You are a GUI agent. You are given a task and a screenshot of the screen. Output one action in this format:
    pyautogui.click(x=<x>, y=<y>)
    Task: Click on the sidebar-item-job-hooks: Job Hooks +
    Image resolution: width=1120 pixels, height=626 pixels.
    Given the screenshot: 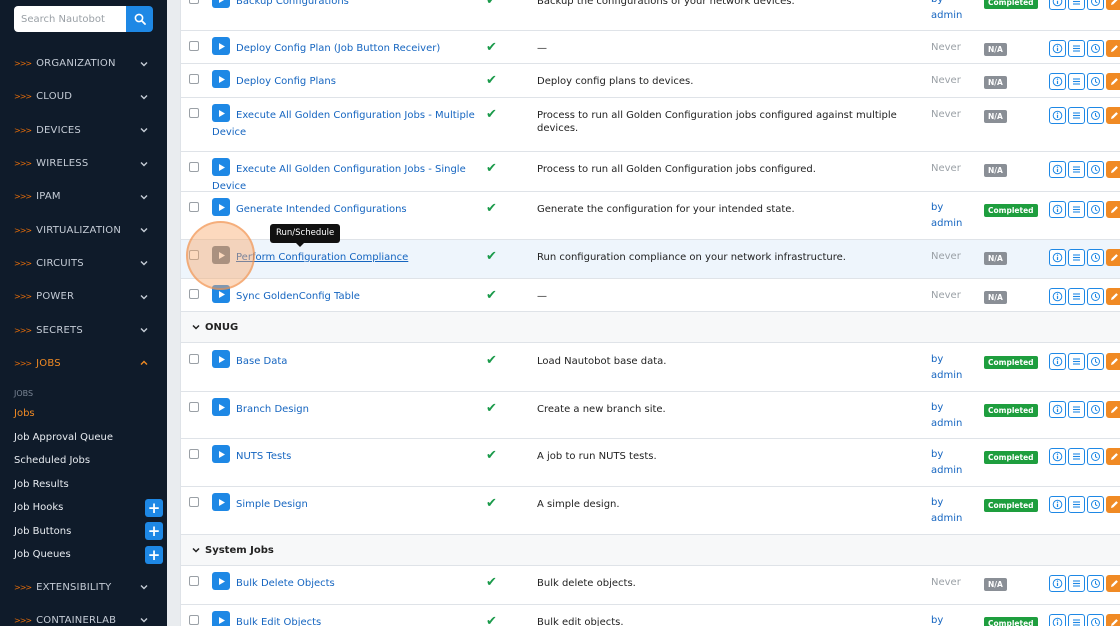 What is the action you would take?
    pyautogui.click(x=83, y=508)
    